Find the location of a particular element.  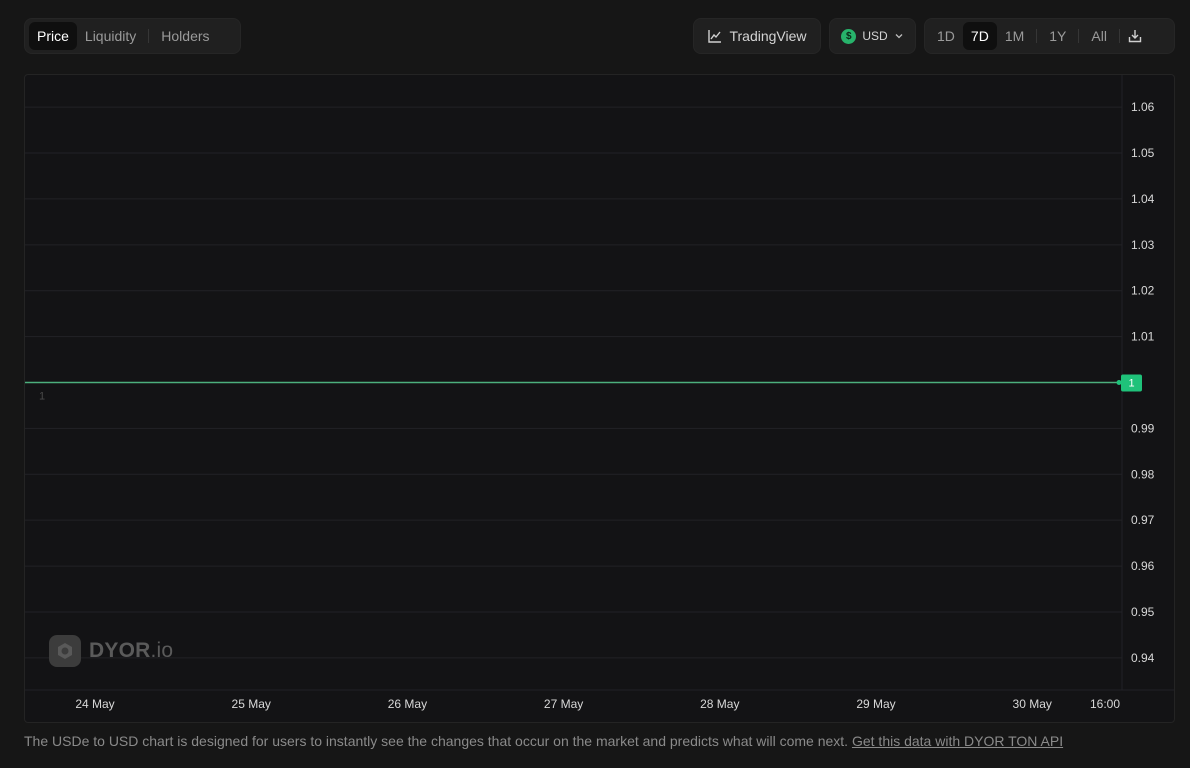

y-tick-label: 1.03 is located at coordinates (1143, 245).